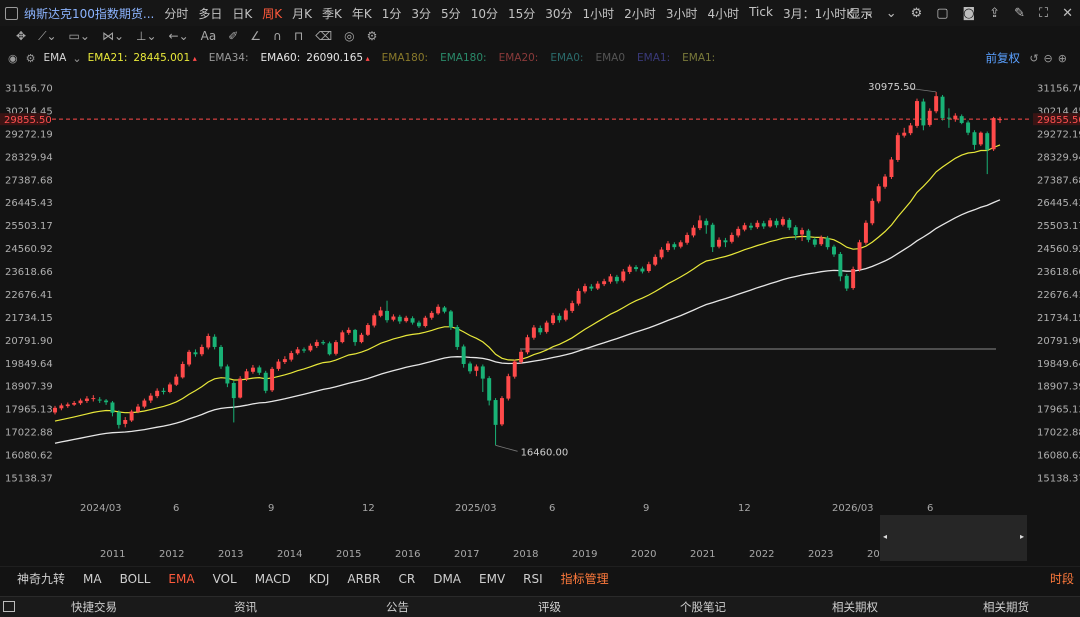 Image resolution: width=1080 pixels, height=617 pixels. What do you see at coordinates (92, 579) in the screenshot?
I see `tab-ma: MA` at bounding box center [92, 579].